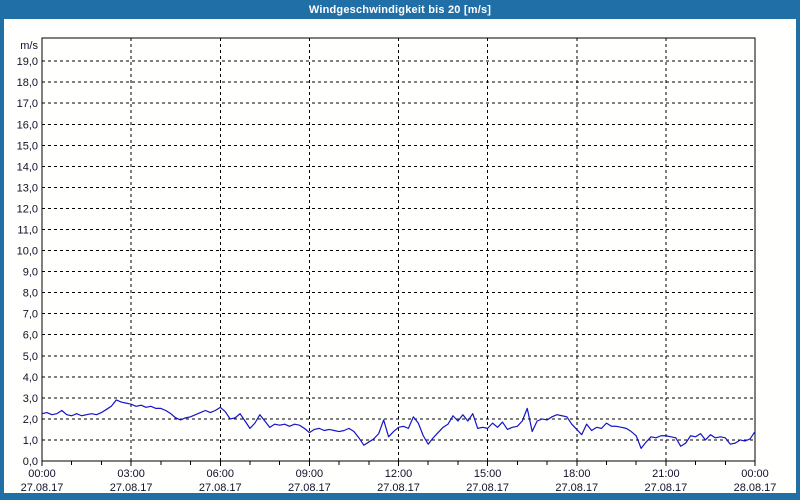 This screenshot has width=800, height=500. Describe the element at coordinates (27, 62) in the screenshot. I see `y-tick-label: 19,0` at that location.